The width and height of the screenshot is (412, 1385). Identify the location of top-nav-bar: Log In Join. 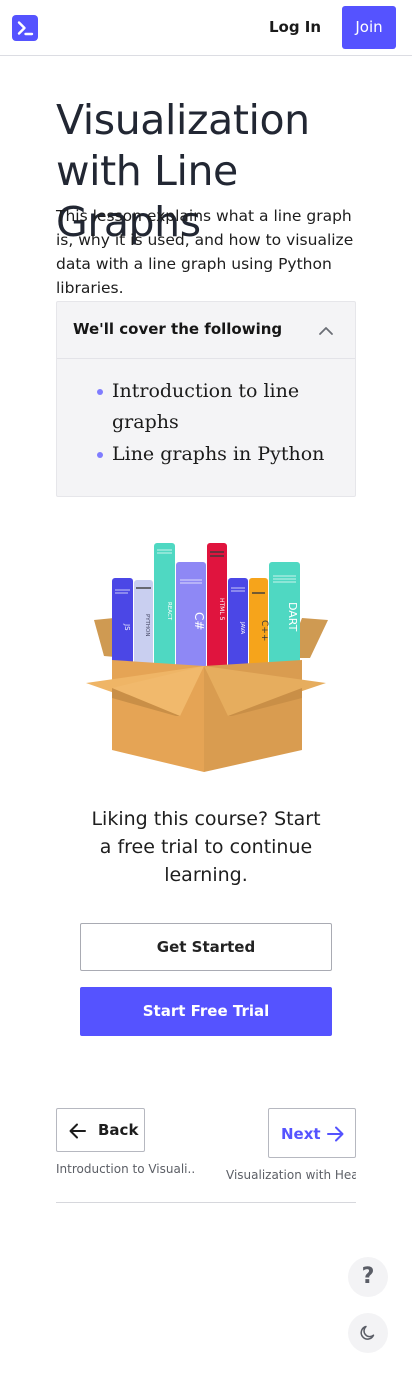
(206, 28).